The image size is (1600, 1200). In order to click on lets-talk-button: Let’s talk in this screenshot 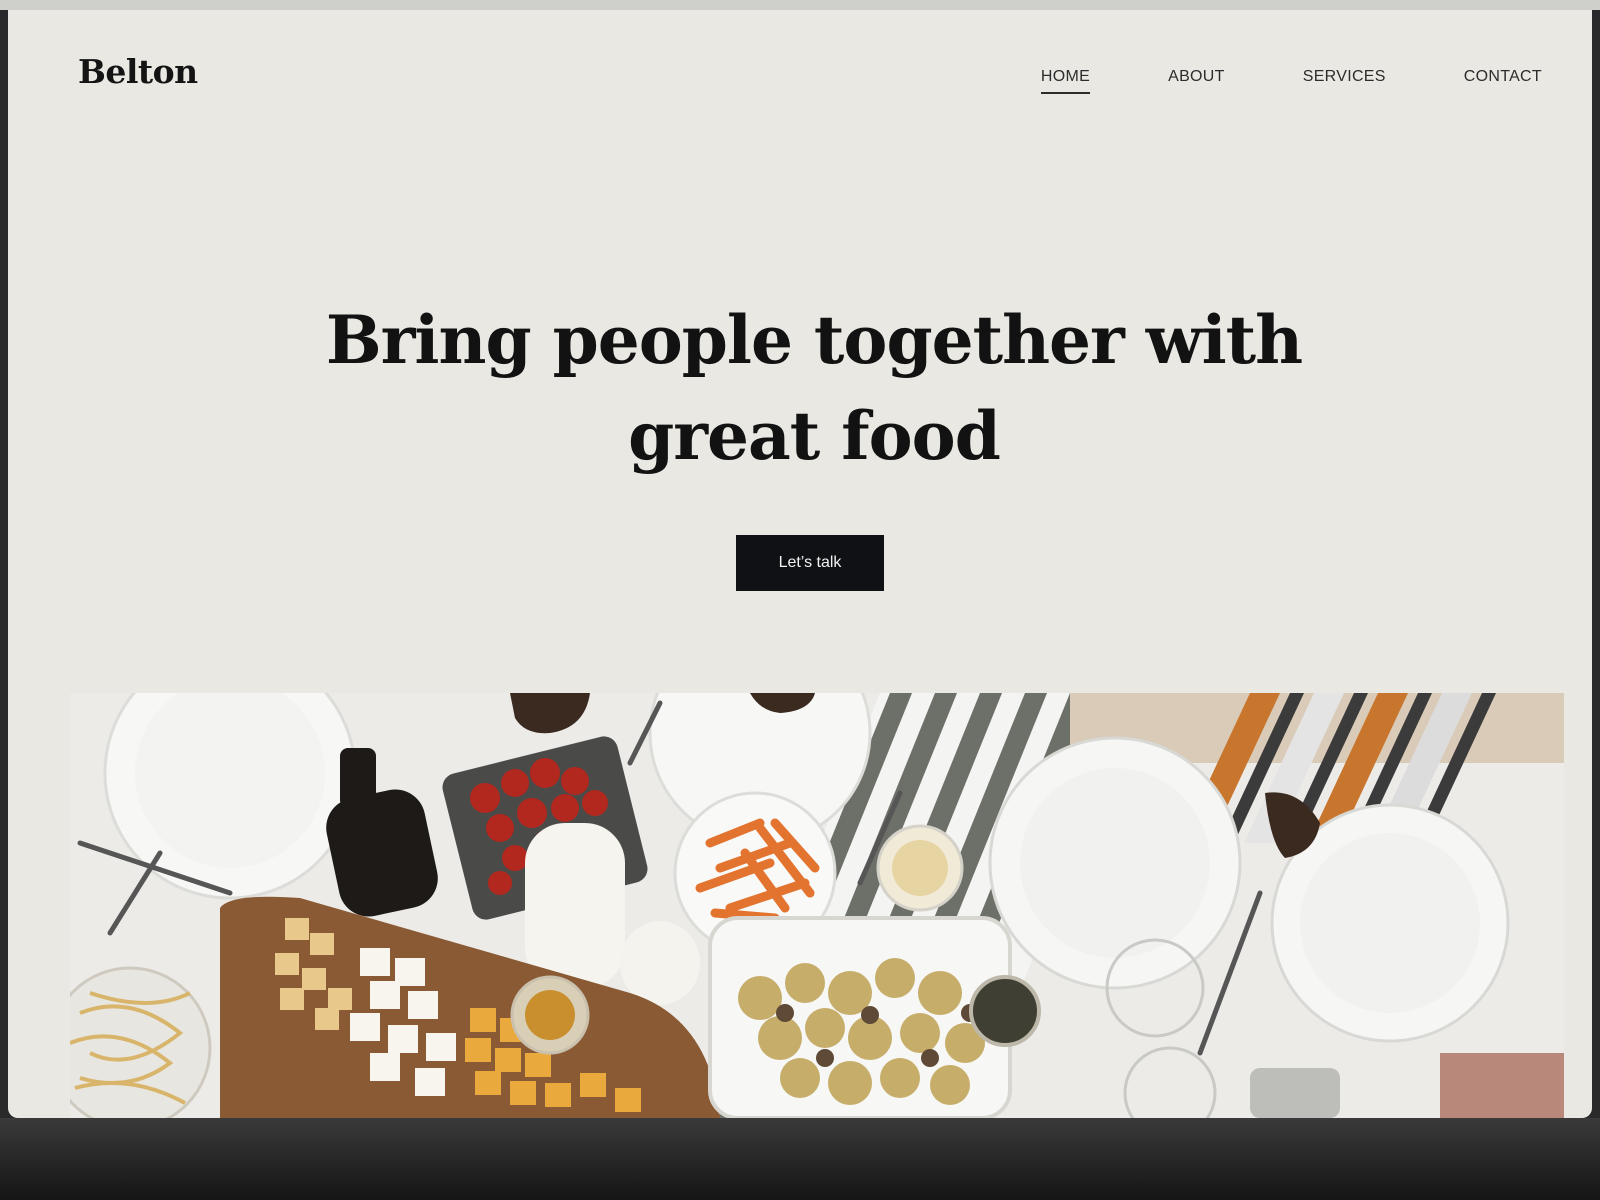, I will do `click(810, 563)`.